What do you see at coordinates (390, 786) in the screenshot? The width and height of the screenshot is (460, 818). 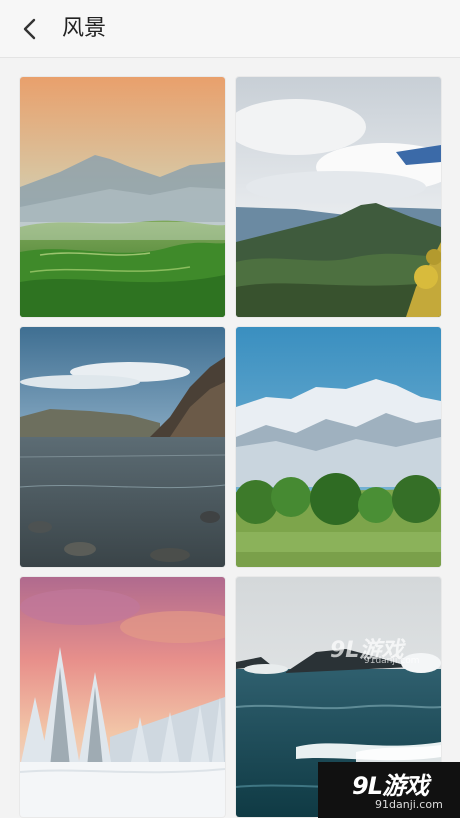 I see `watermark-logo: 9L游戏` at bounding box center [390, 786].